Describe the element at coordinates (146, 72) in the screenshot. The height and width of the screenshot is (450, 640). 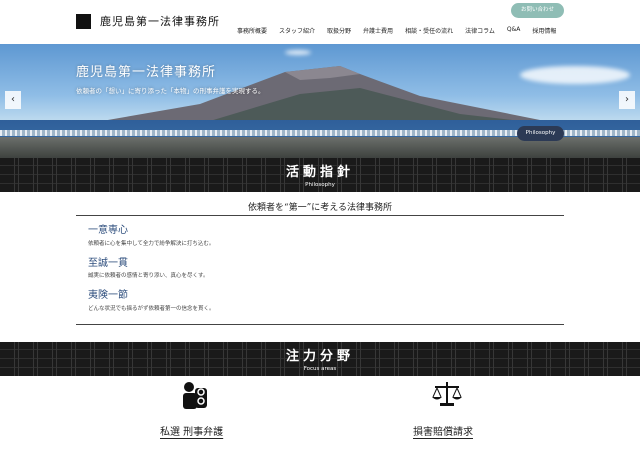
I see `hero-title: 鹿児島第一法律事務所` at that location.